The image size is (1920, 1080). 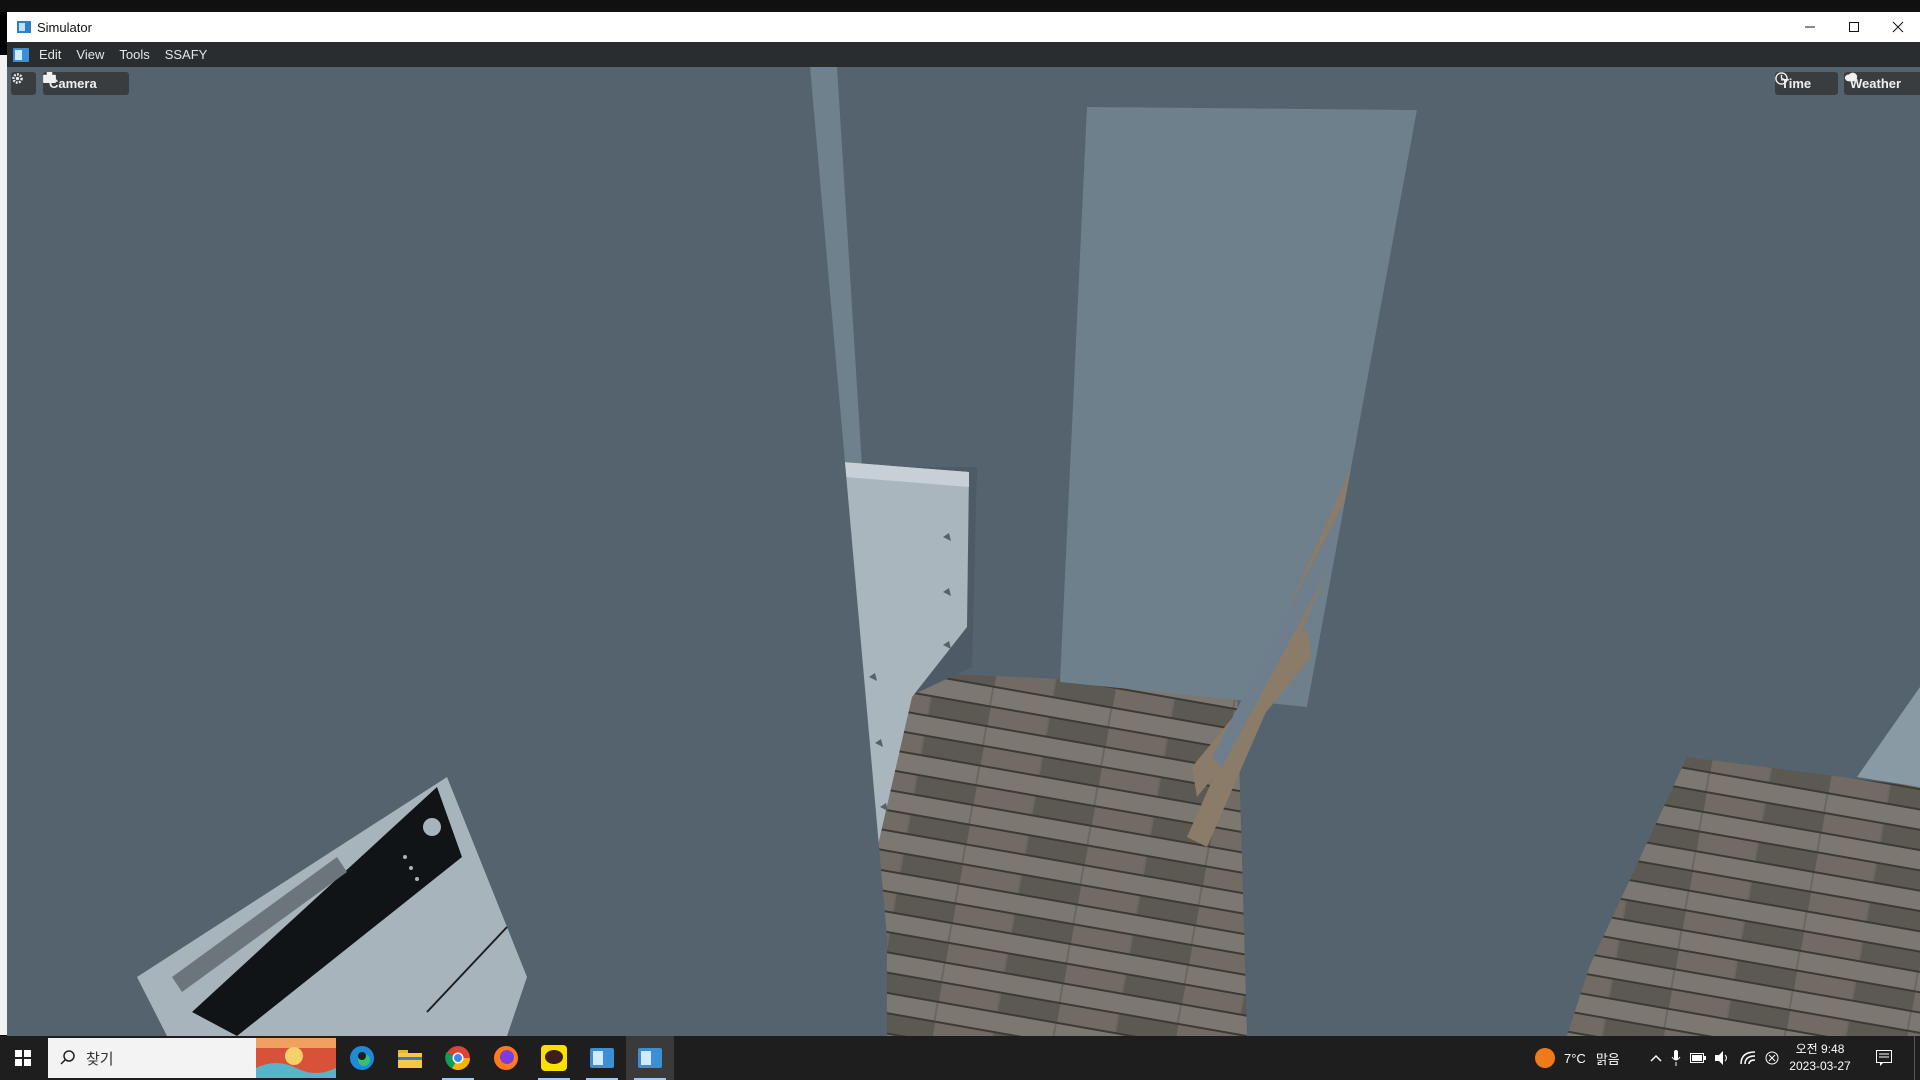 What do you see at coordinates (50, 54) in the screenshot?
I see `menu-edit: Edit` at bounding box center [50, 54].